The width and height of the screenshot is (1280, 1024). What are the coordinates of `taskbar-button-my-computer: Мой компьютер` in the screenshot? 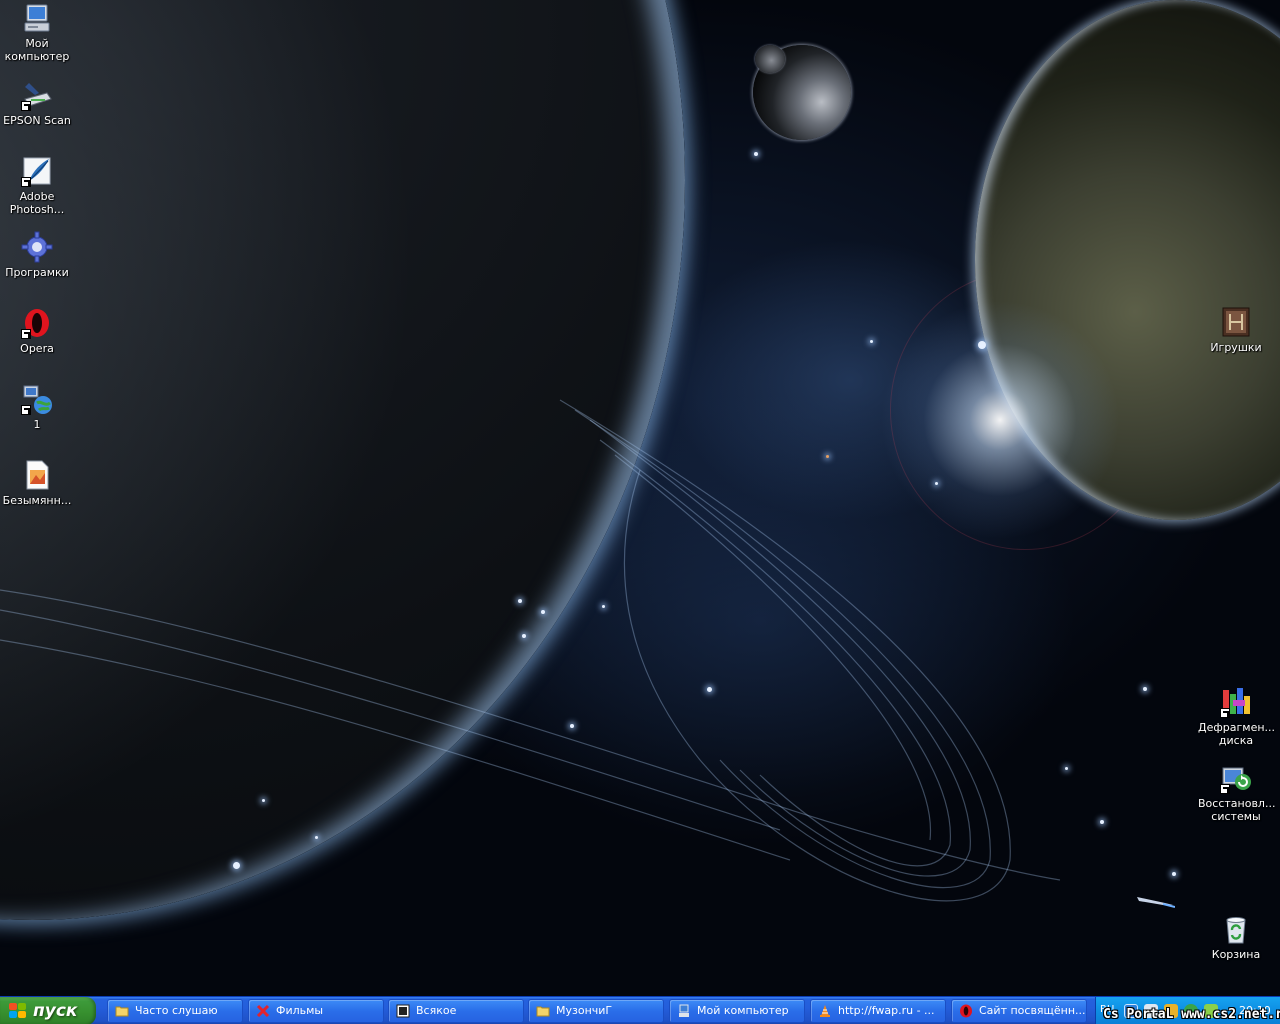 It's located at (737, 1011).